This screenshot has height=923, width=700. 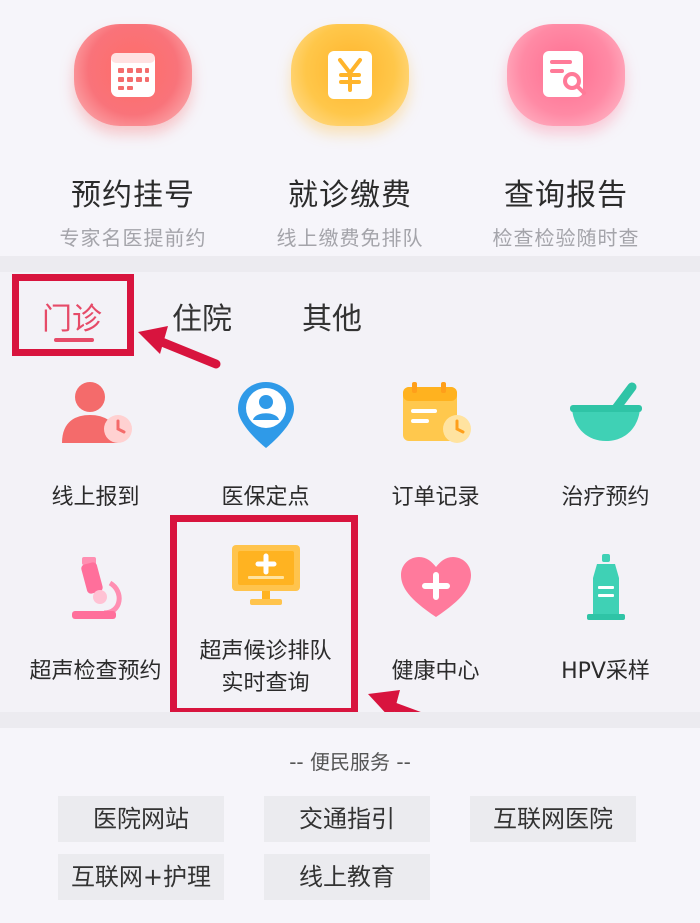 I want to click on payment-bubble, so click(x=350, y=75).